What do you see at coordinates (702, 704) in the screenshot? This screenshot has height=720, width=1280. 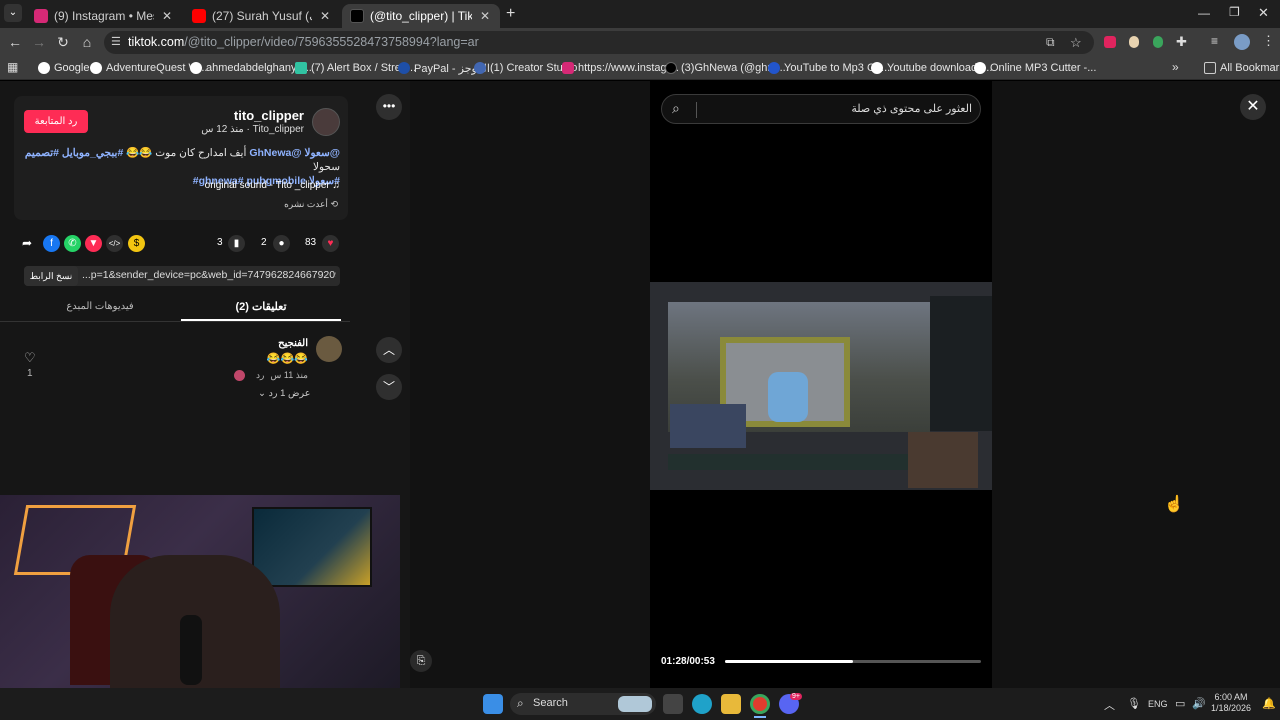 I see `edge-icon` at bounding box center [702, 704].